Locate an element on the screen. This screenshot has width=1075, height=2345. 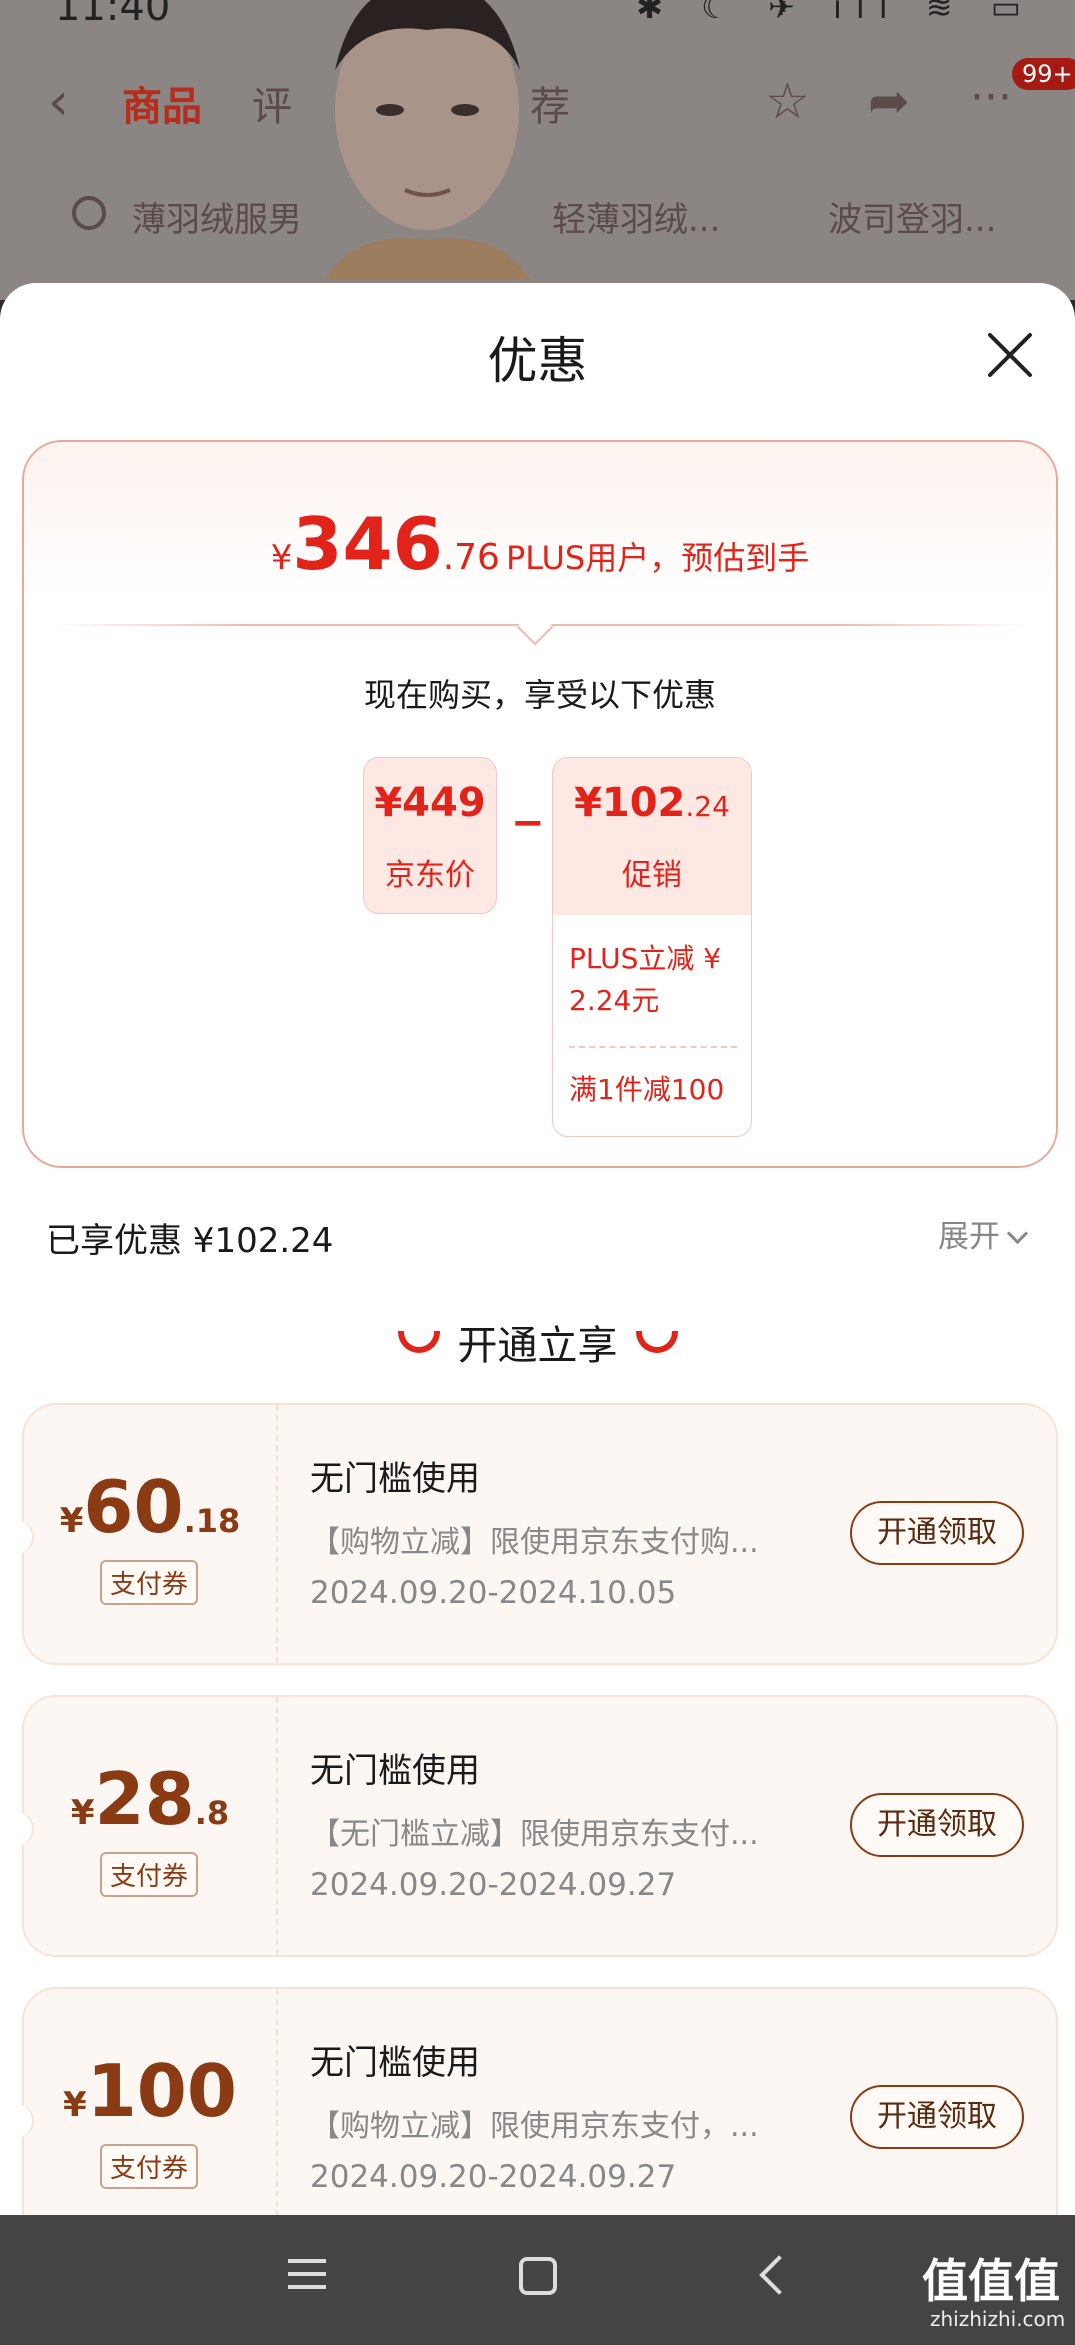
section-title: 开通立享 is located at coordinates (537, 1342).